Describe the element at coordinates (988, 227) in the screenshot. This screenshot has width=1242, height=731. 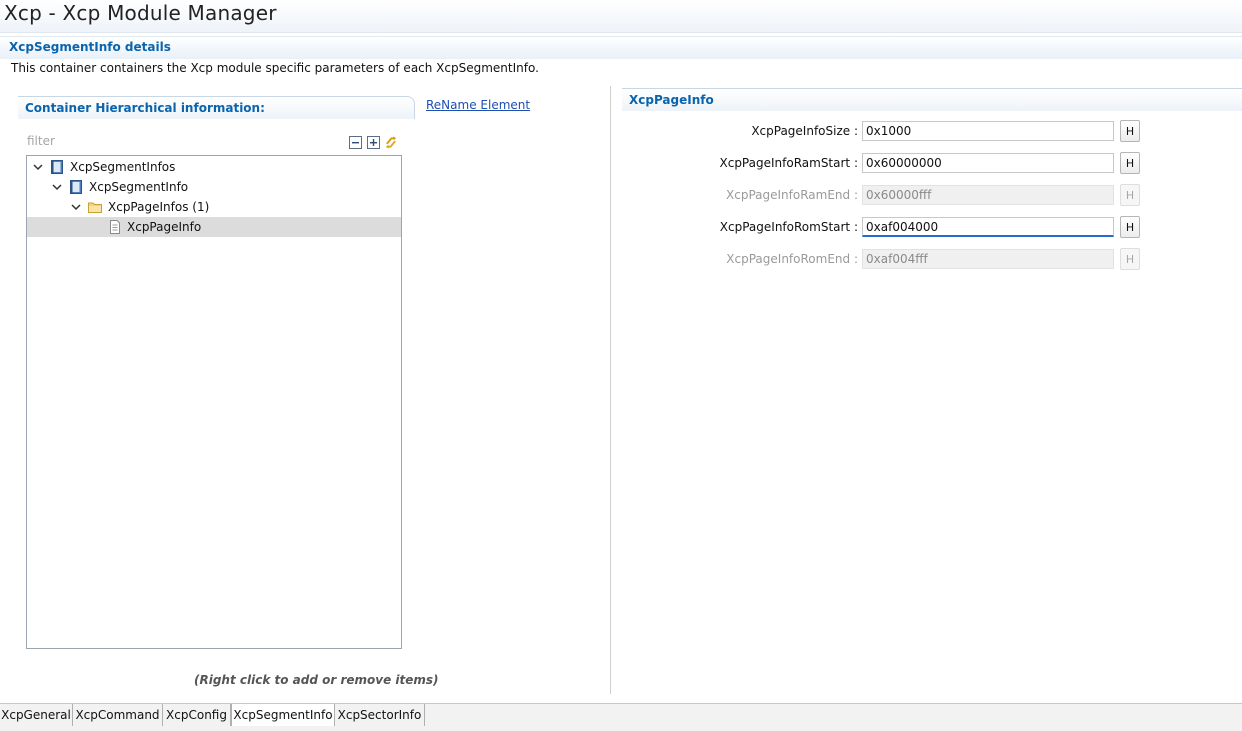
I see `rom-start-field` at that location.